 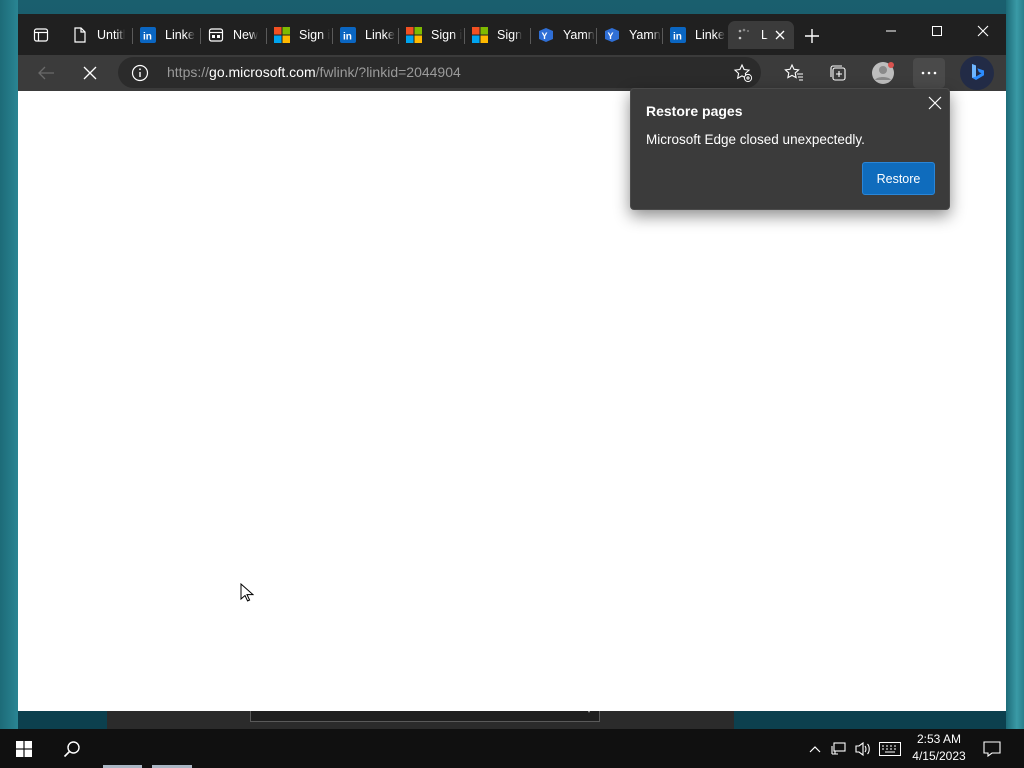 What do you see at coordinates (694, 111) in the screenshot?
I see `popup-title: Restore pages` at bounding box center [694, 111].